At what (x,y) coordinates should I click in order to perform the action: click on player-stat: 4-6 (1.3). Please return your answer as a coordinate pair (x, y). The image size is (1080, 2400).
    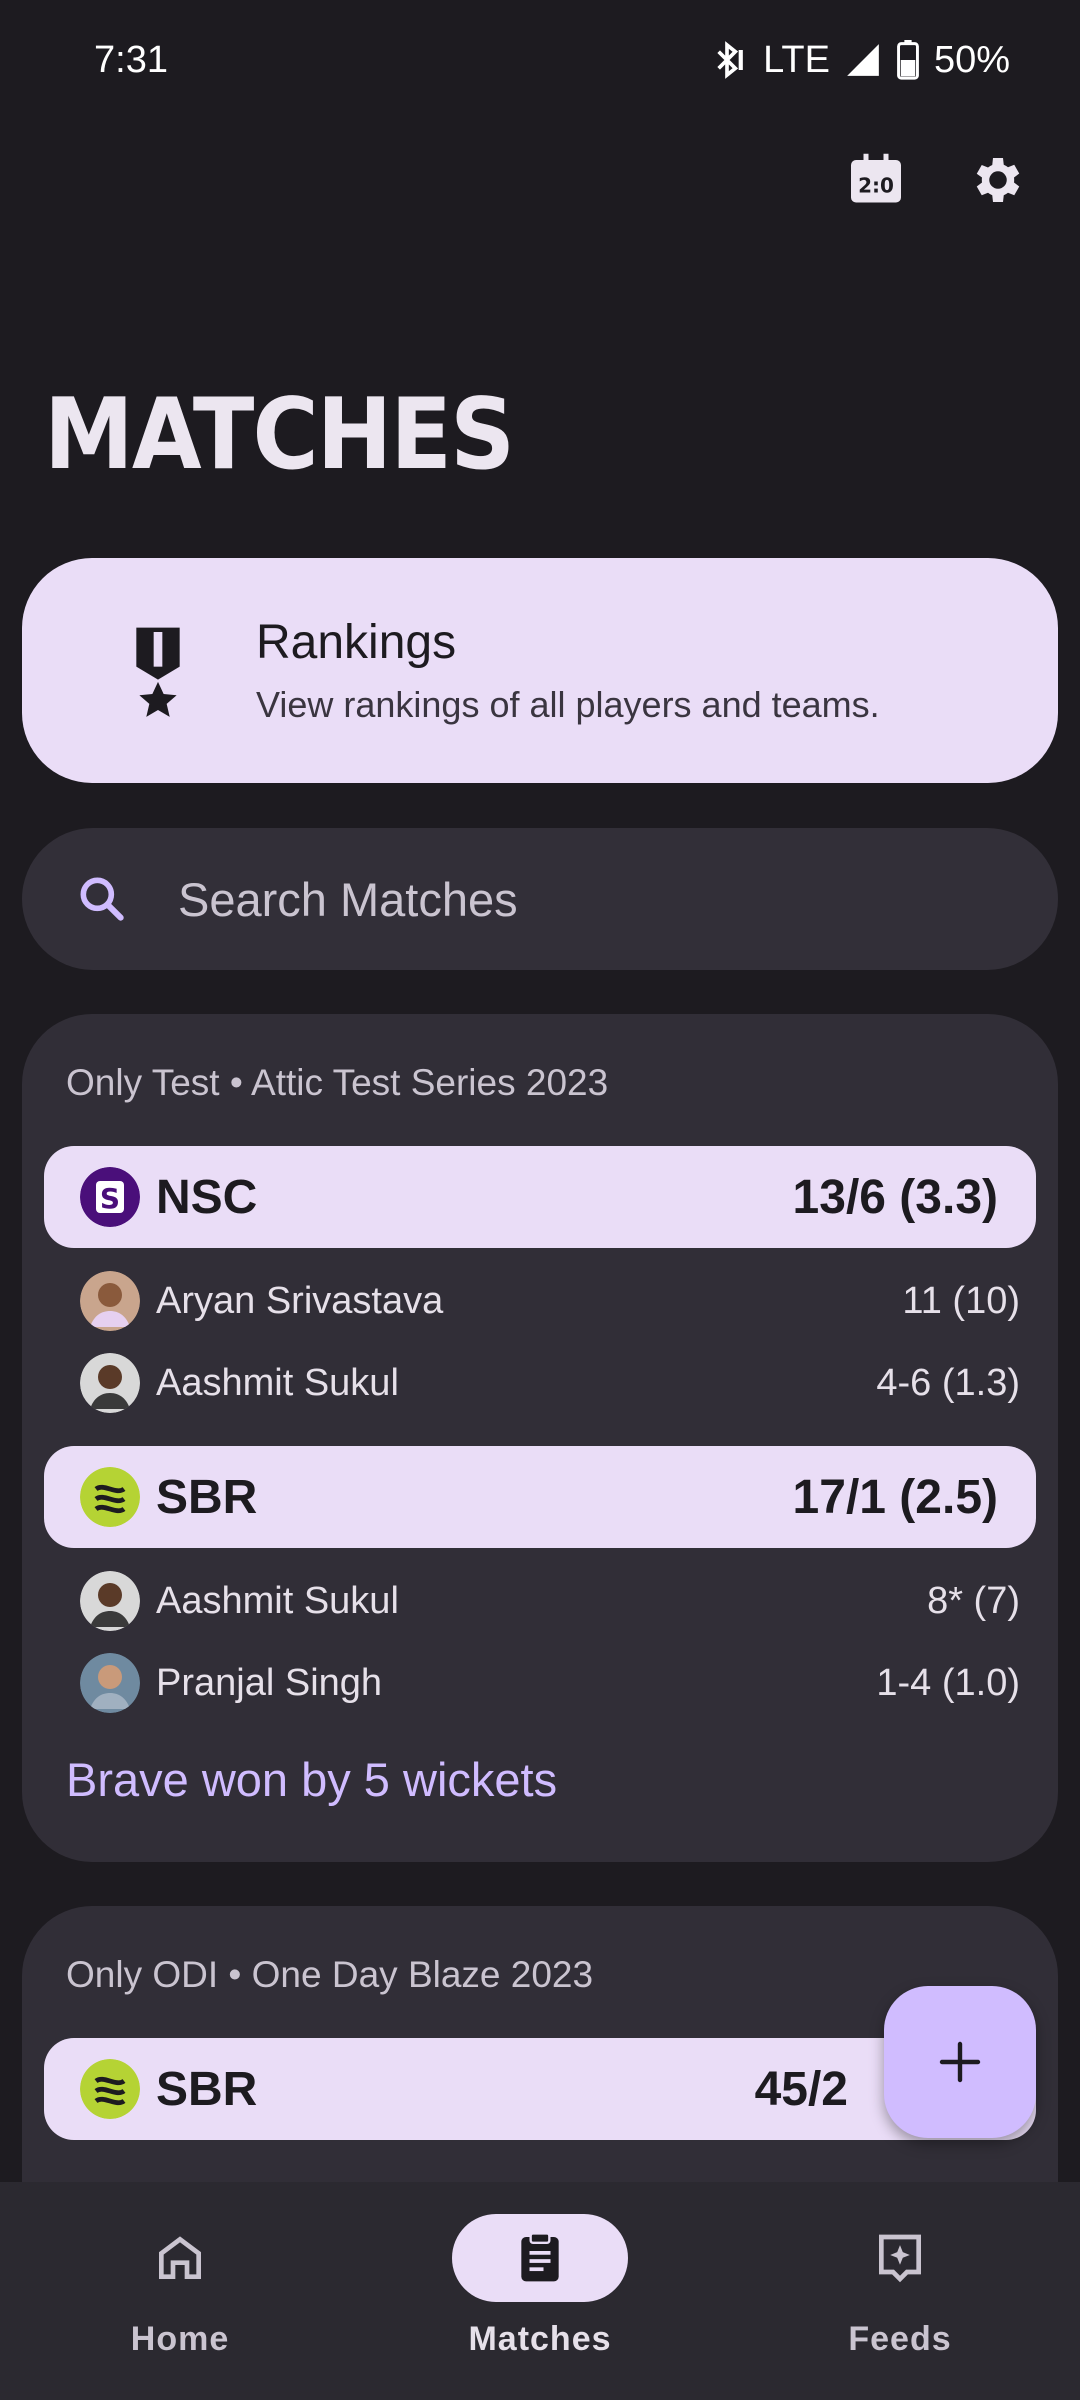
    Looking at the image, I should click on (948, 1382).